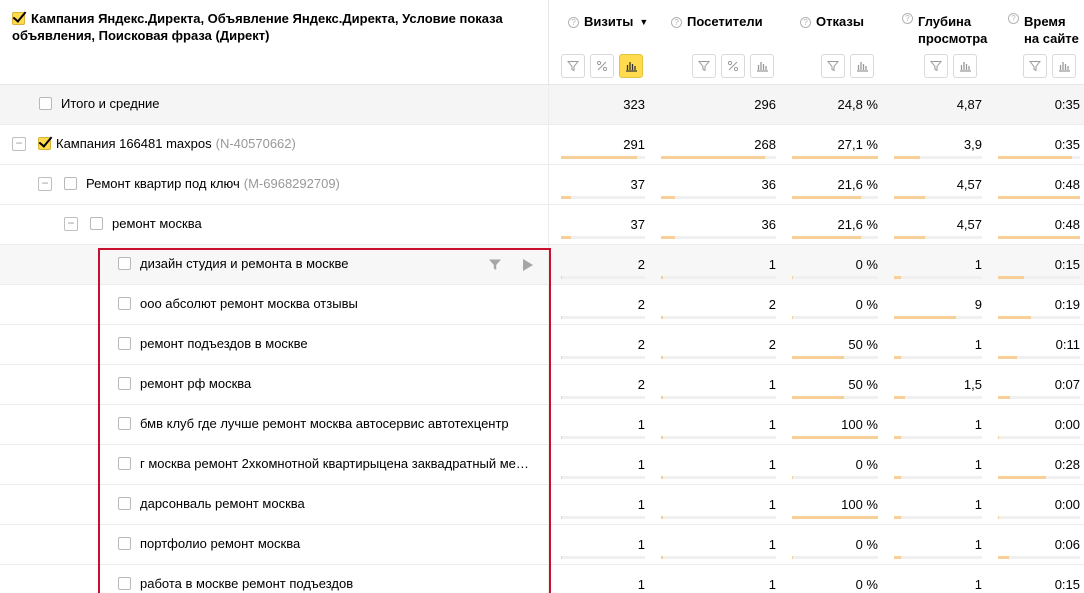  What do you see at coordinates (643, 22) in the screenshot?
I see `sort-desc-icon: ▼` at bounding box center [643, 22].